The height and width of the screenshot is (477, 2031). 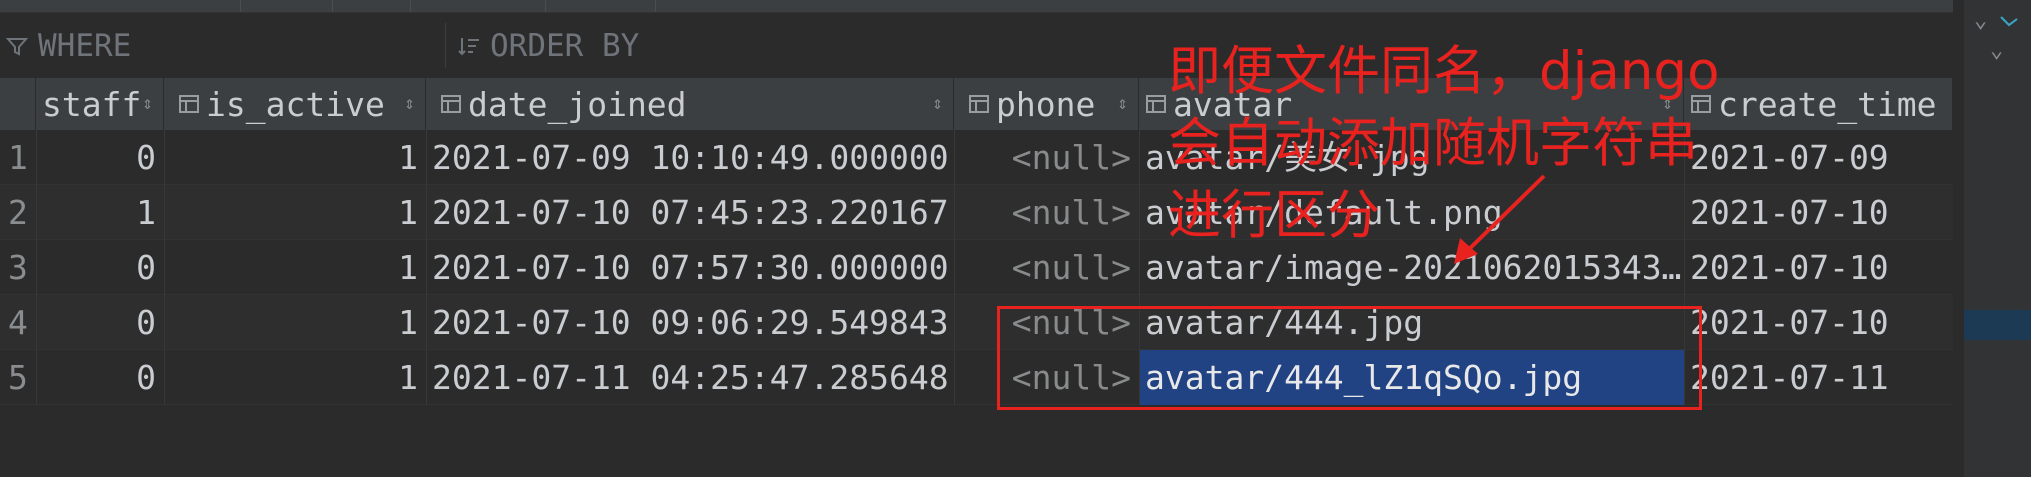 What do you see at coordinates (1997, 325) in the screenshot?
I see `editor-scroll-marker` at bounding box center [1997, 325].